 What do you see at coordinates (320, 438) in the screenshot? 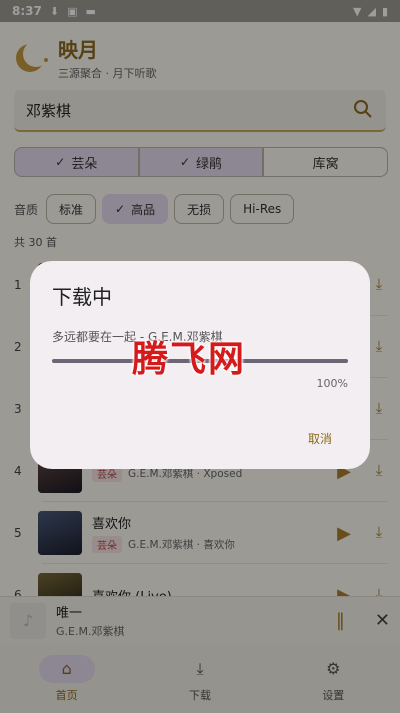
I see `cancel-button: 取消` at bounding box center [320, 438].